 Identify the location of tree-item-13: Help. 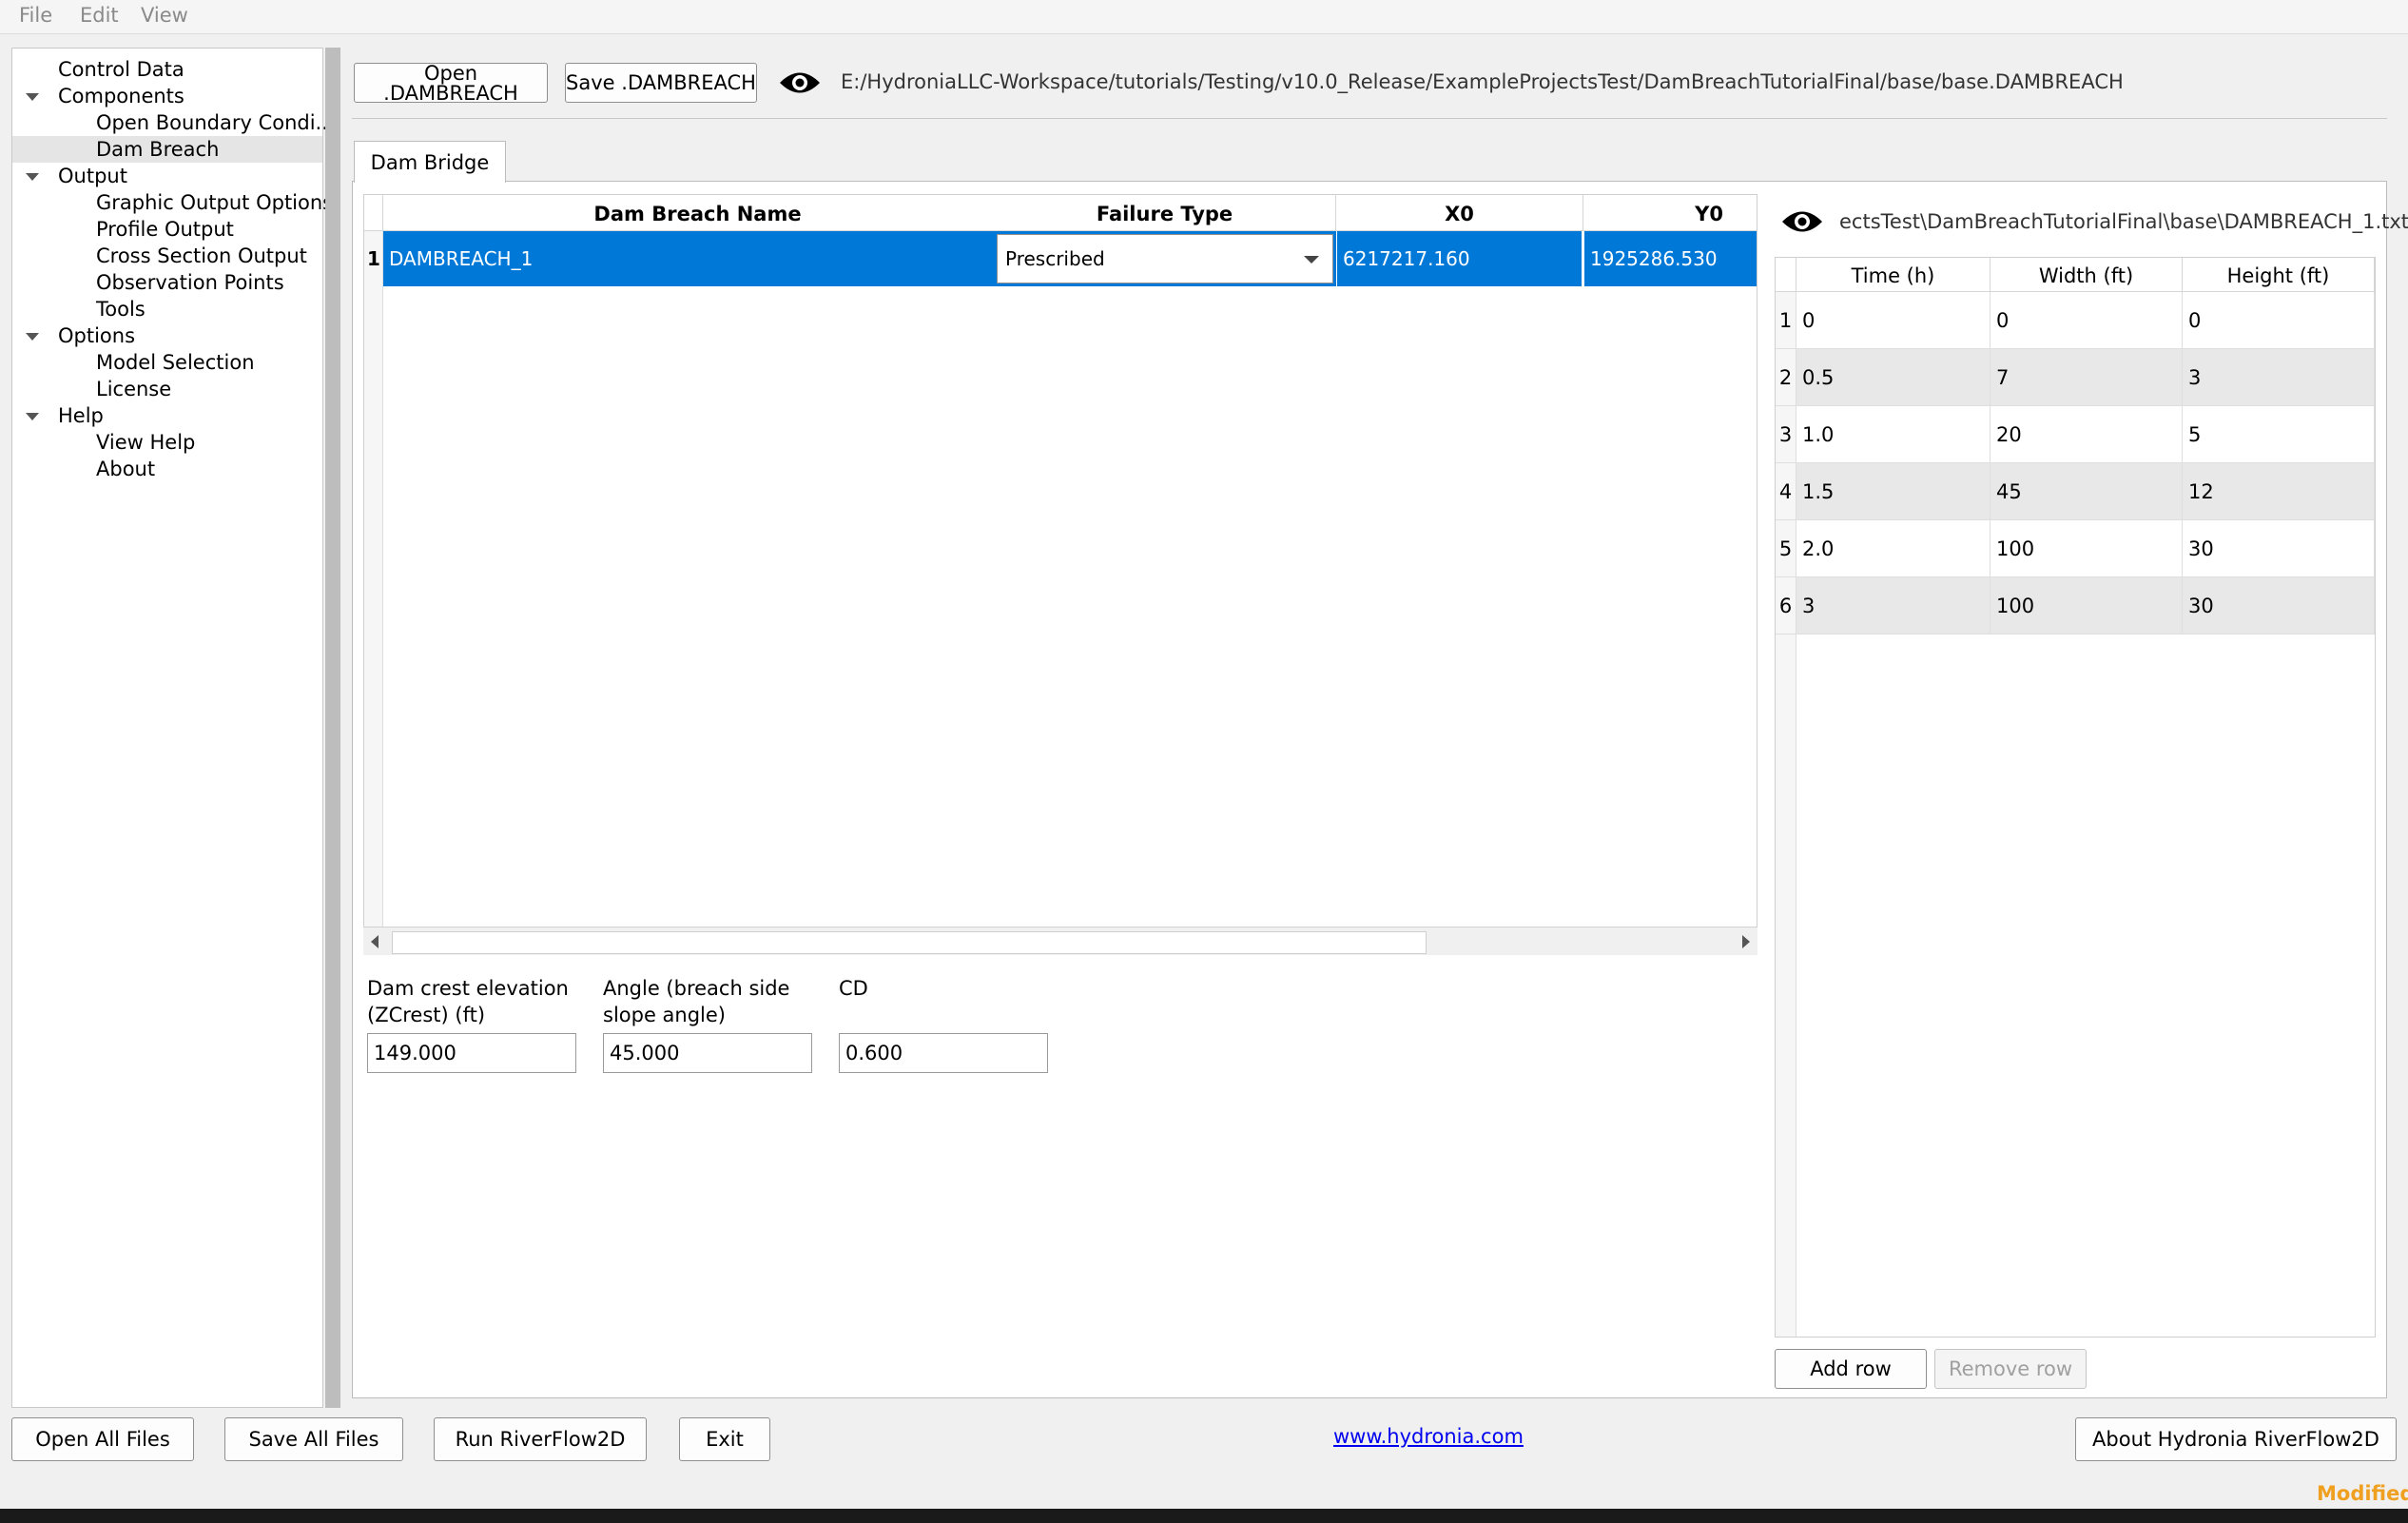
(167, 415).